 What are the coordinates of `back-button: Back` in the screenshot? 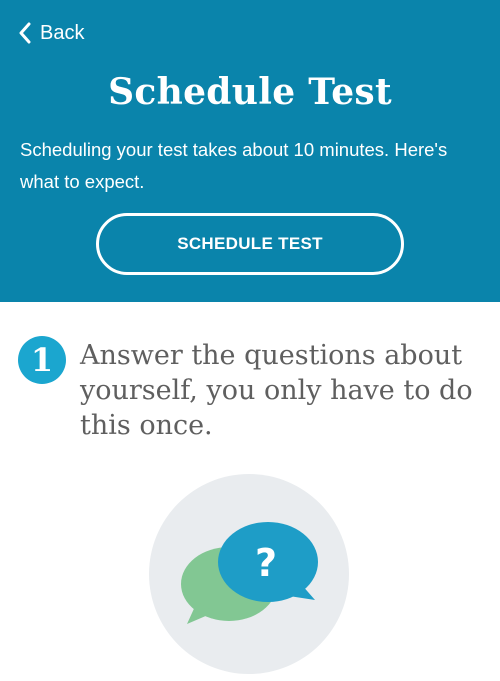 It's located at (51, 33).